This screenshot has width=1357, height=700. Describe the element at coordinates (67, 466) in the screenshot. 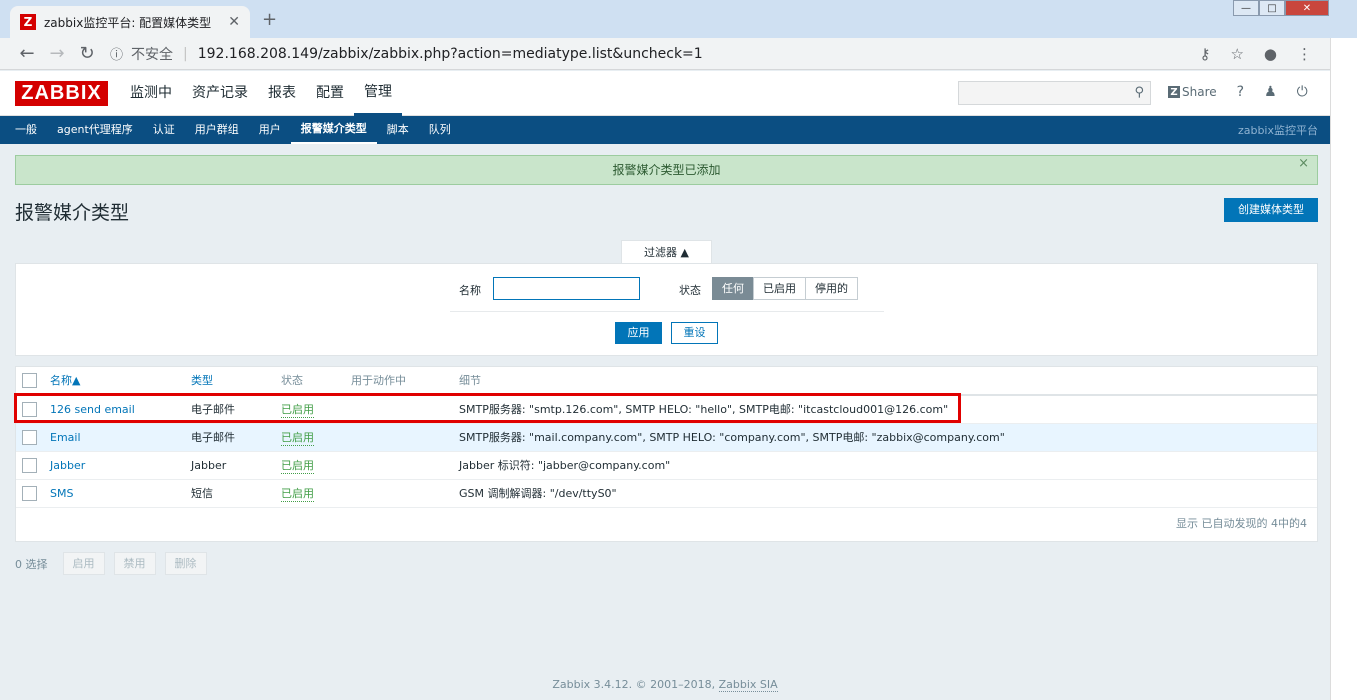

I see `media-type-name-link: Jabber` at that location.